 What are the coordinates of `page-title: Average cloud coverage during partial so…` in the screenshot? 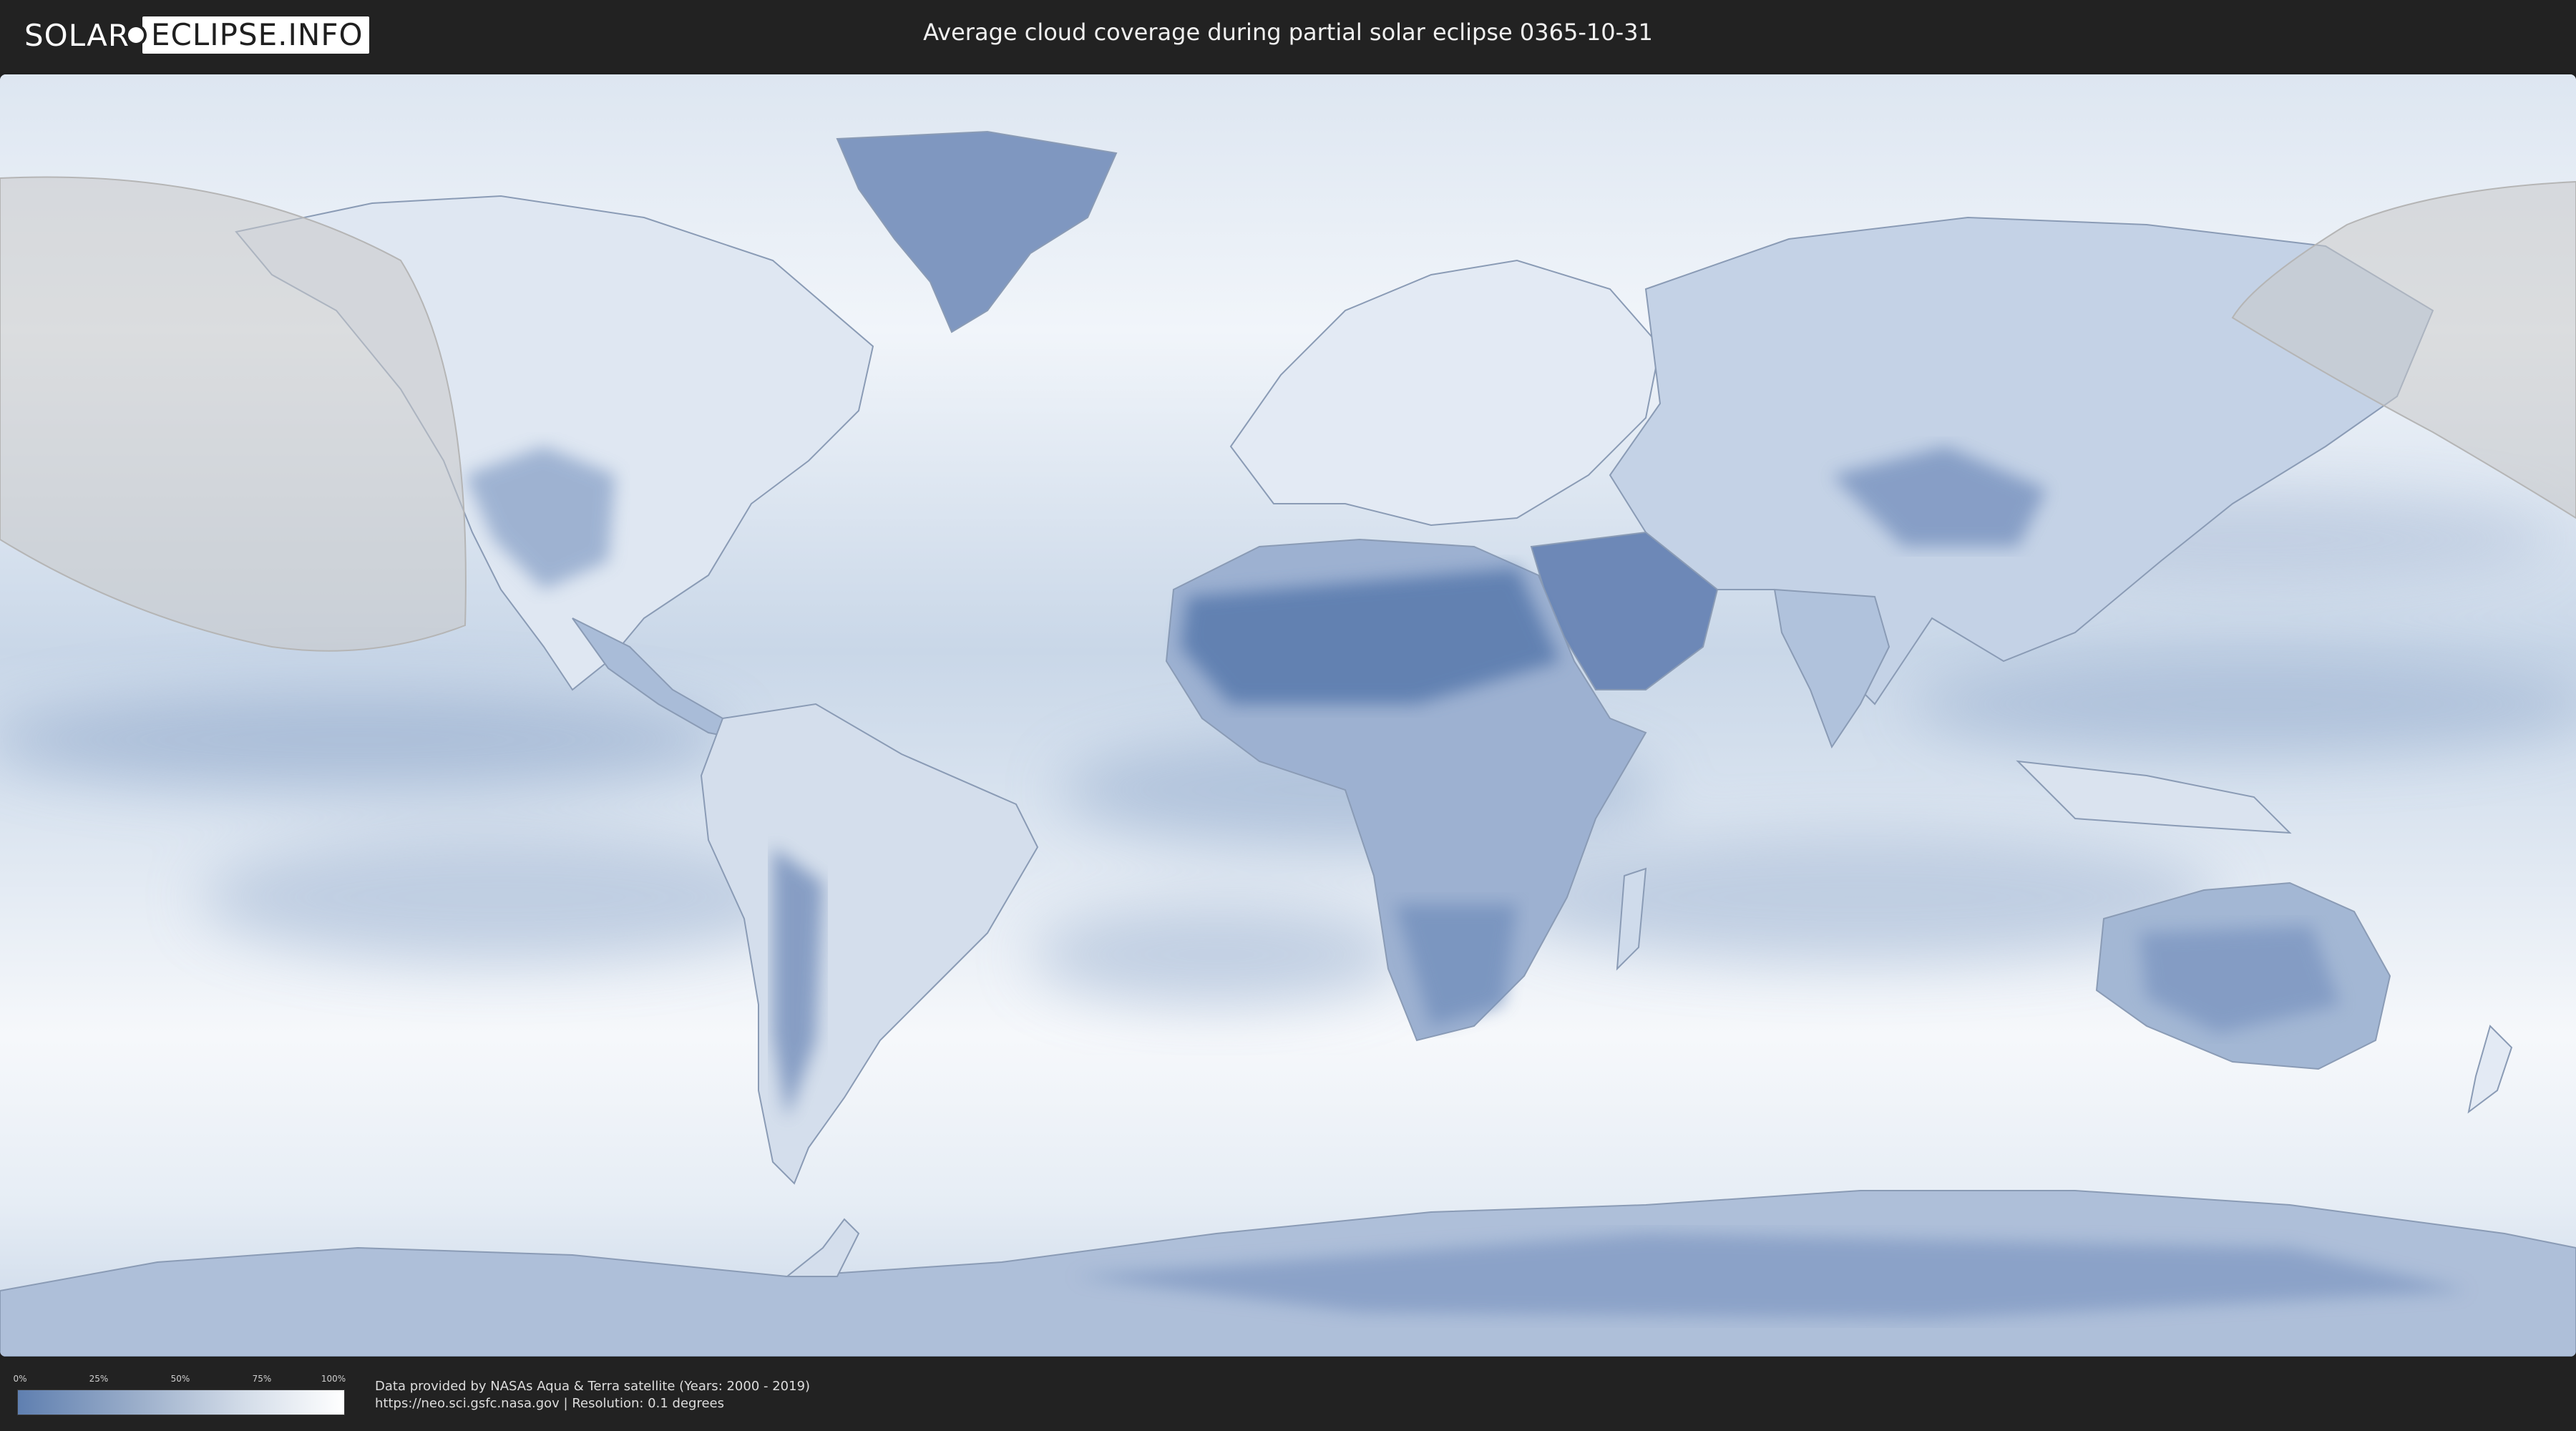 It's located at (1288, 32).